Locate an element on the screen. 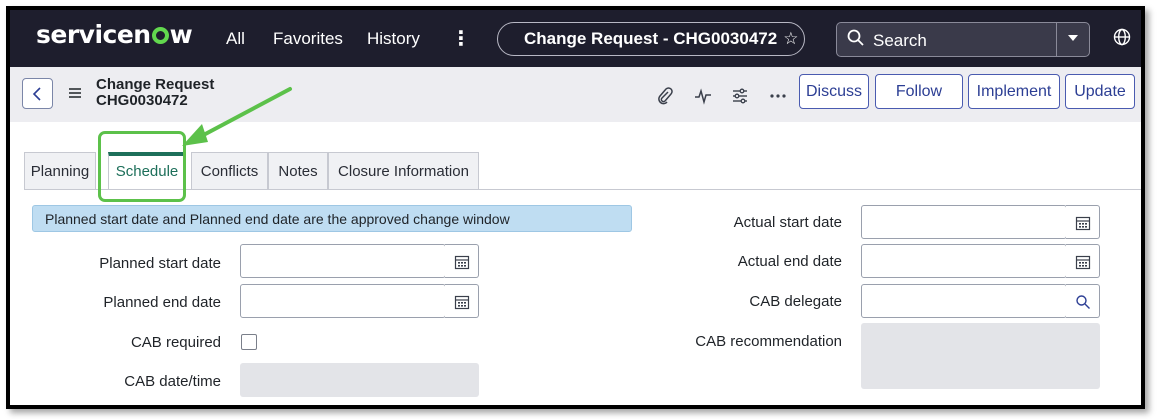  record-title: Change Request - CHG0030472 is located at coordinates (651, 38).